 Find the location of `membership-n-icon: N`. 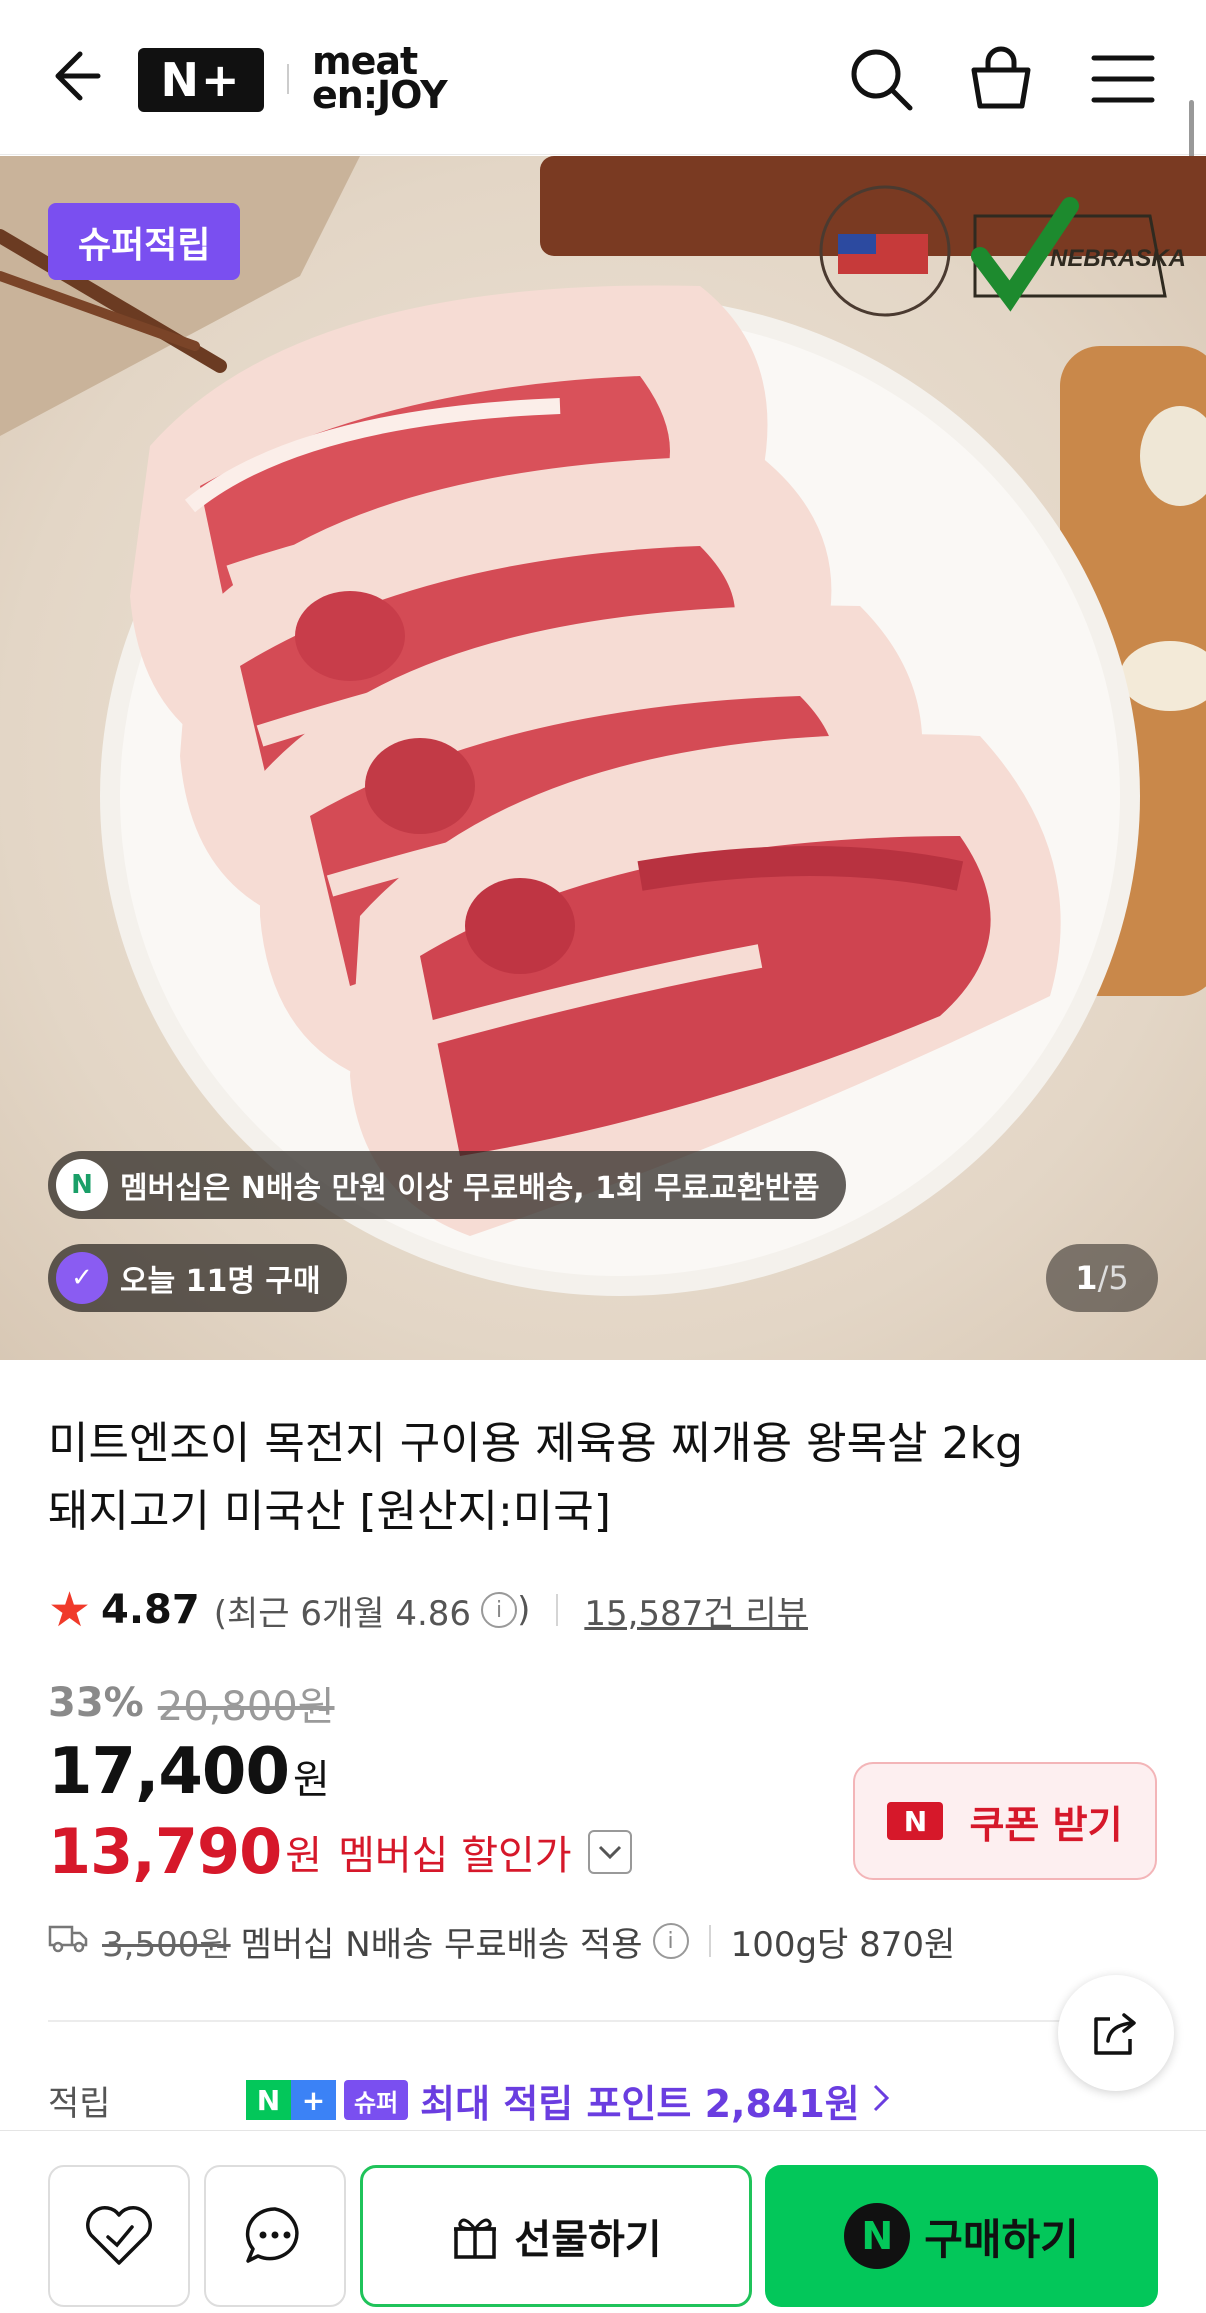

membership-n-icon: N is located at coordinates (82, 1185).